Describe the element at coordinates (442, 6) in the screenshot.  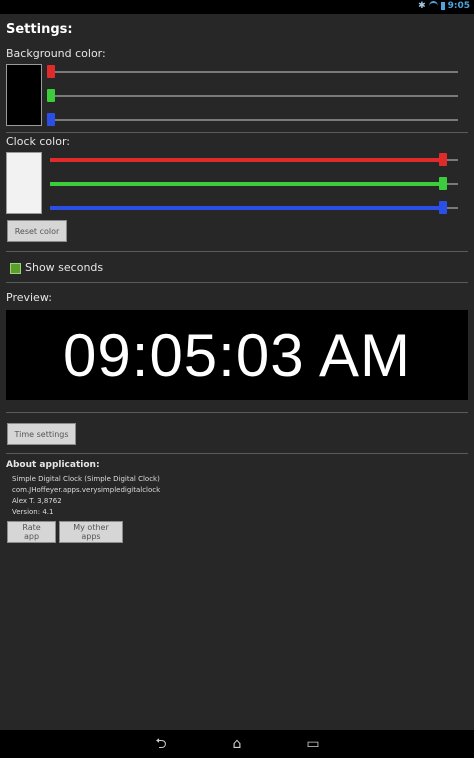
I see `battery-icon` at that location.